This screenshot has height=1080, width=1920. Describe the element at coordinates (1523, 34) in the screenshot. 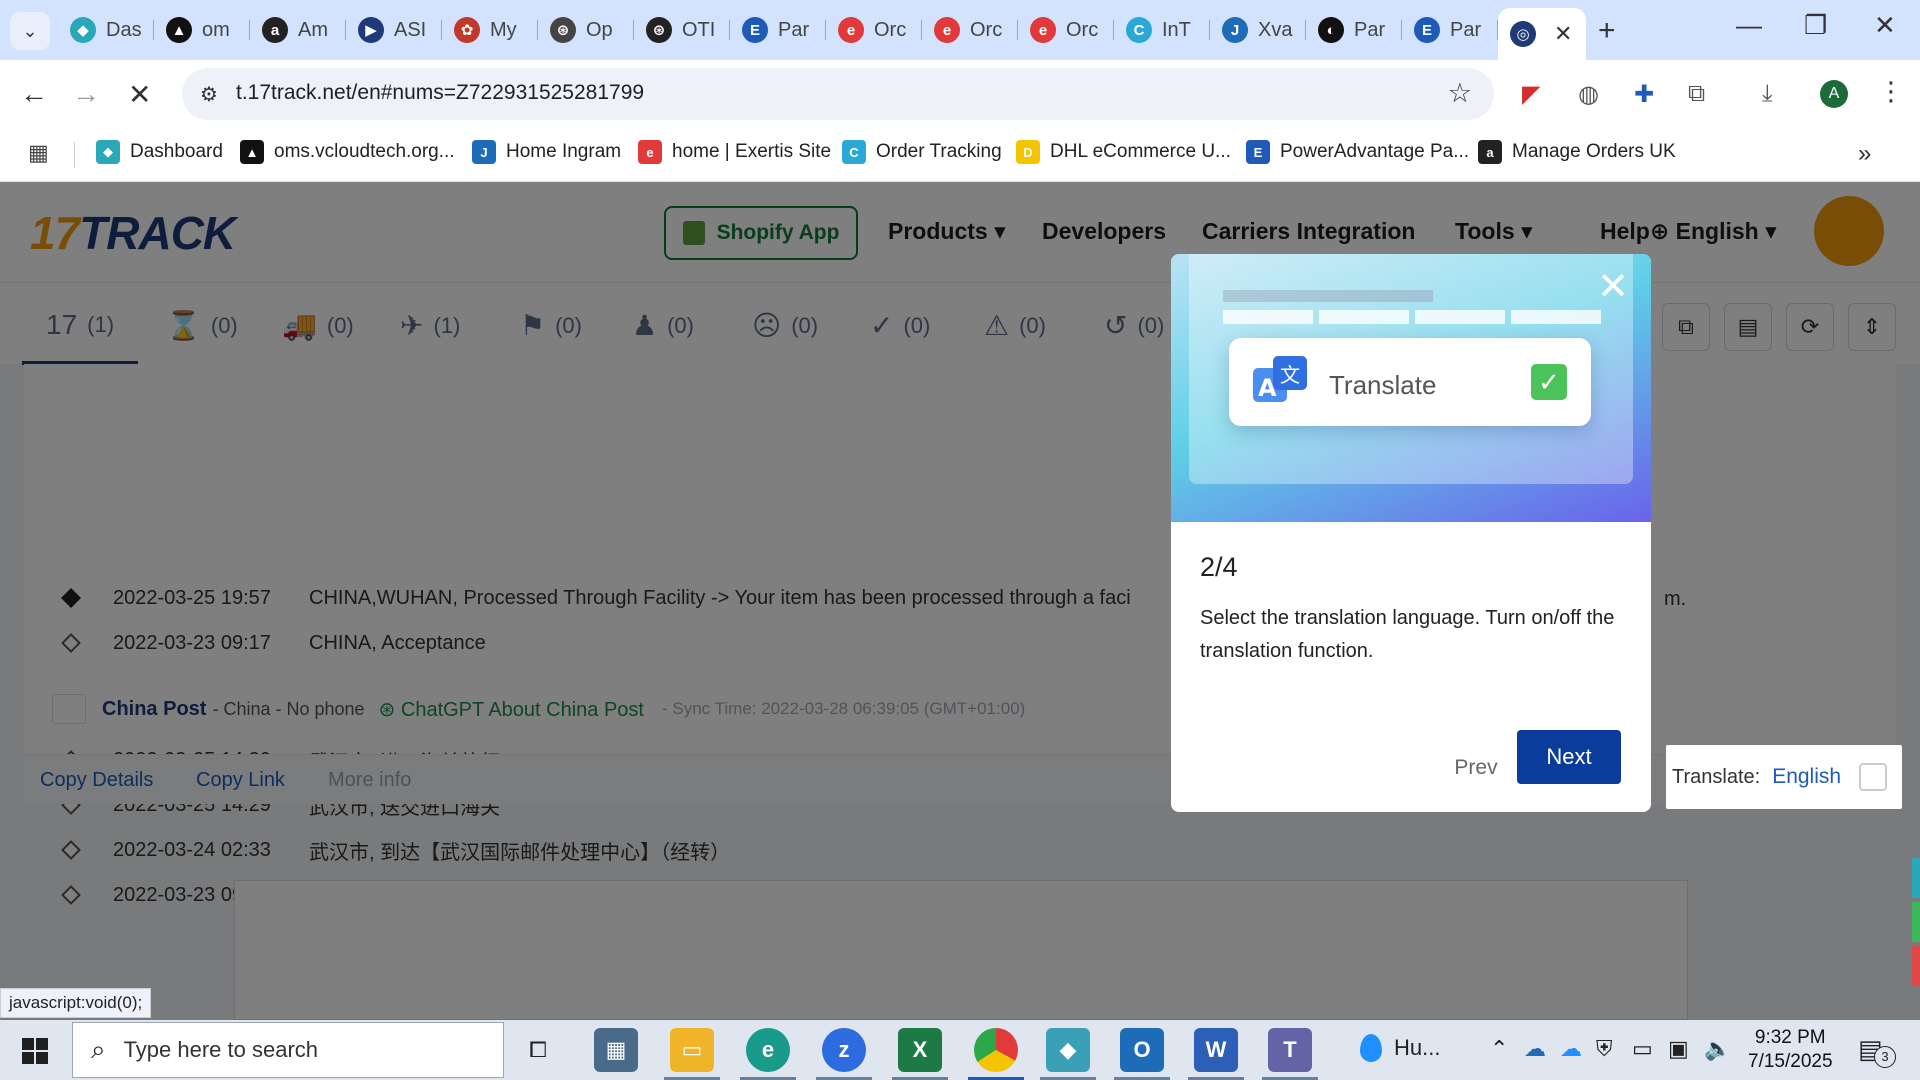

I see `17track-favicon-icon: ◎` at that location.